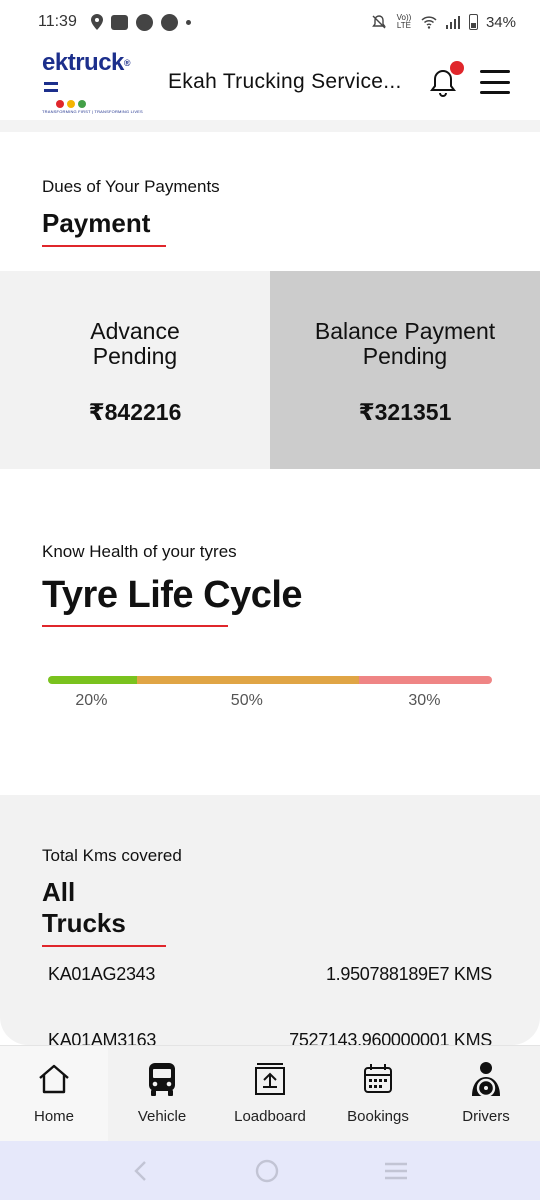  What do you see at coordinates (139, 551) in the screenshot?
I see `tyre-subtitle: Know Health of your tyres` at bounding box center [139, 551].